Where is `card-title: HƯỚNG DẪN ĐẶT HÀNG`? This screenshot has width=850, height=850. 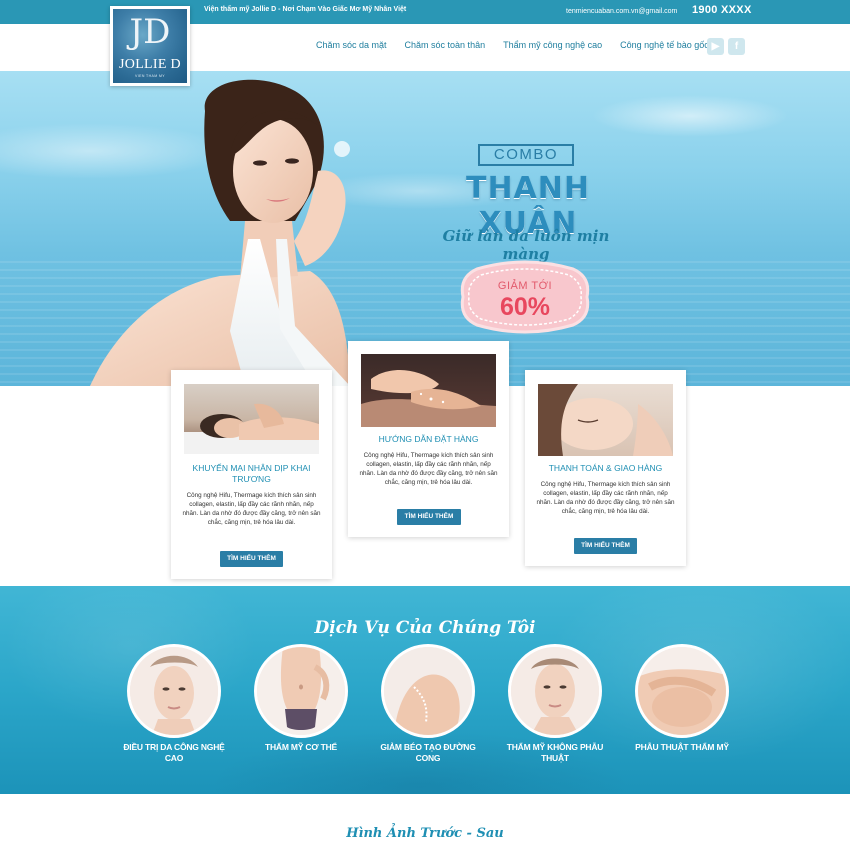
card-title: HƯỚNG DẪN ĐẶT HÀNG is located at coordinates (428, 439).